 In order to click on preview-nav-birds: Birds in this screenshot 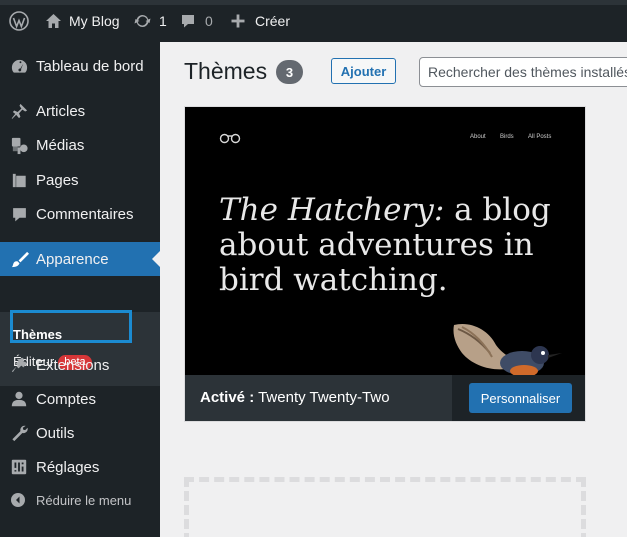, I will do `click(507, 137)`.